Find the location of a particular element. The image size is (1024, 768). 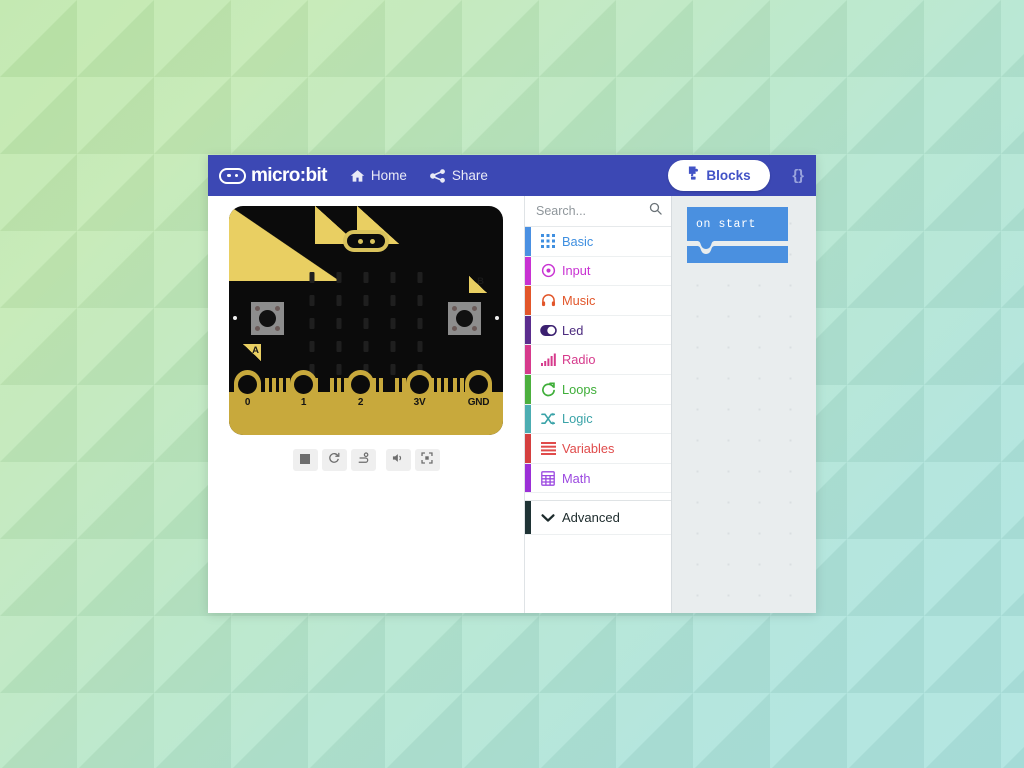

blocks-tab-button: Blocks is located at coordinates (719, 175).